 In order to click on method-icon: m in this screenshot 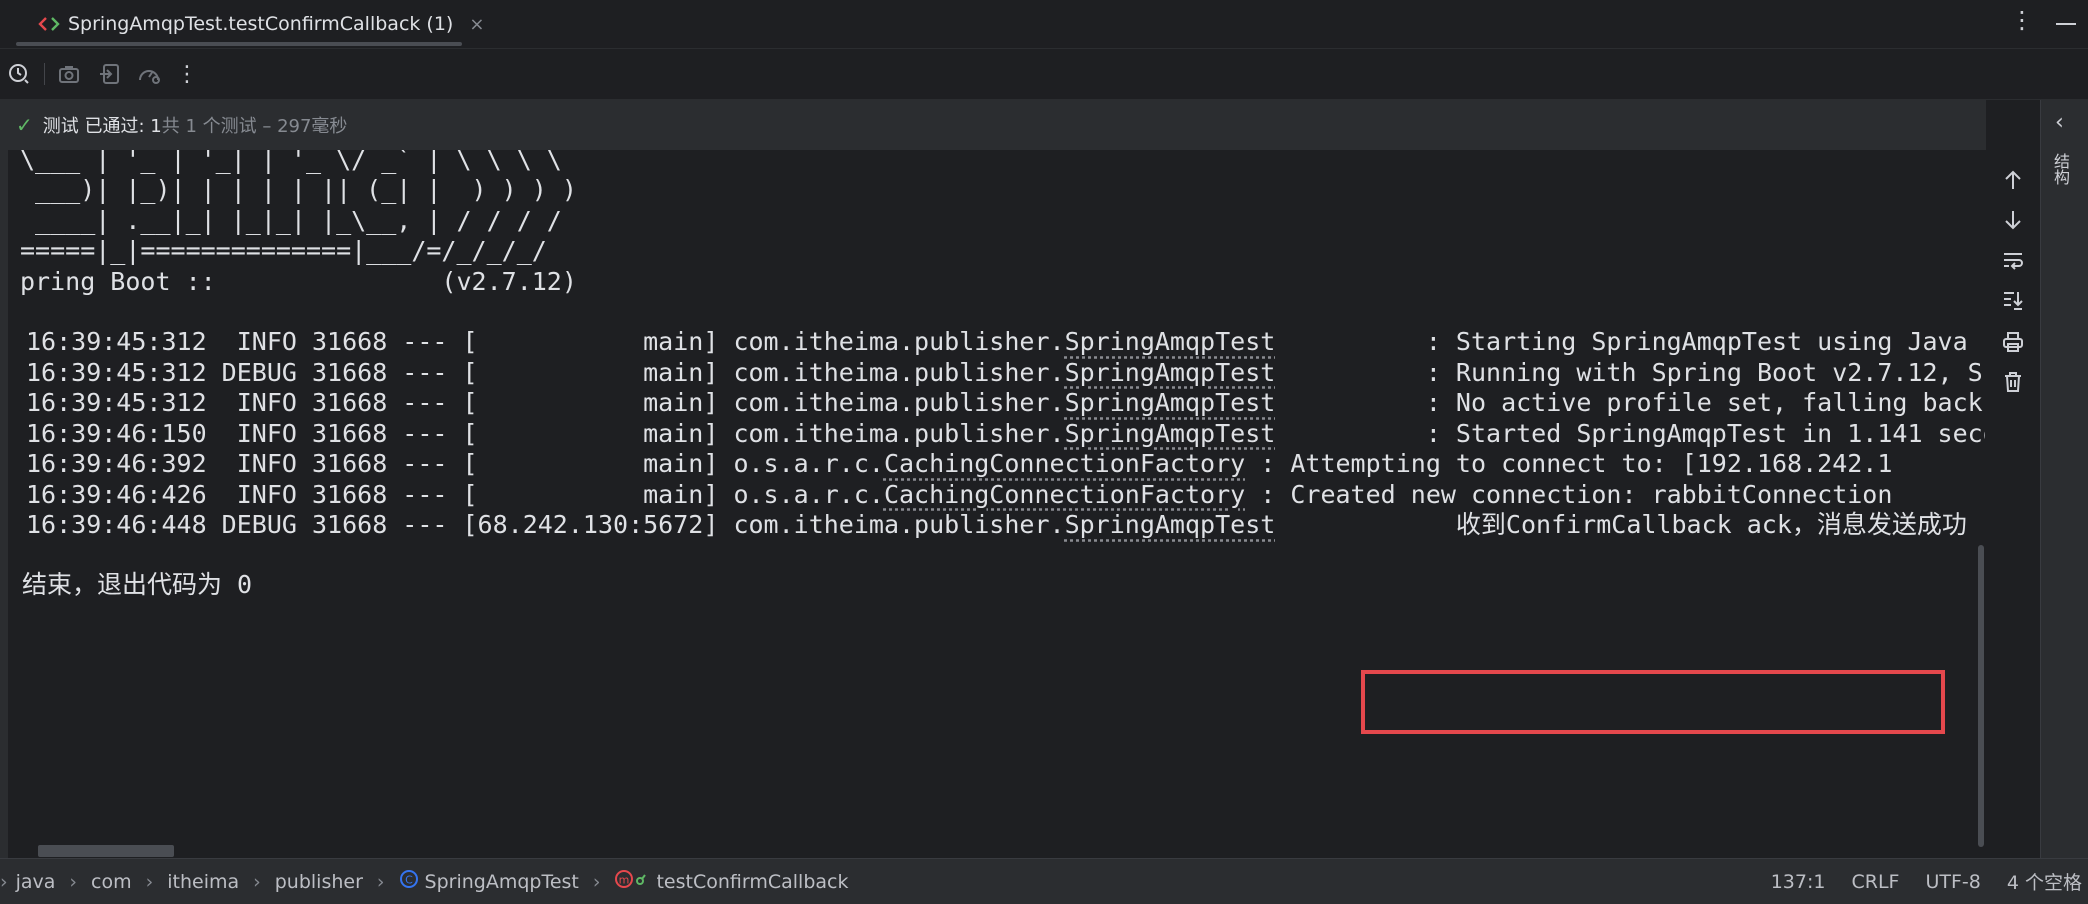, I will do `click(631, 881)`.